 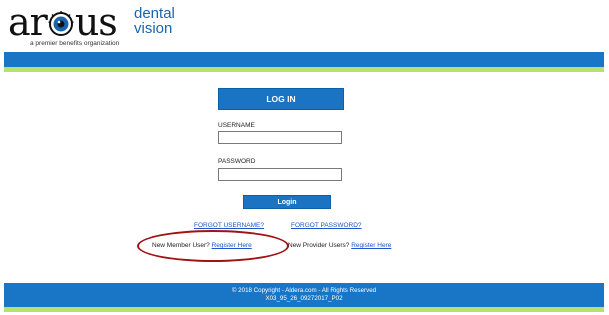 What do you see at coordinates (229, 225) in the screenshot?
I see `forgot-username-link: FORGOT USERNAME?` at bounding box center [229, 225].